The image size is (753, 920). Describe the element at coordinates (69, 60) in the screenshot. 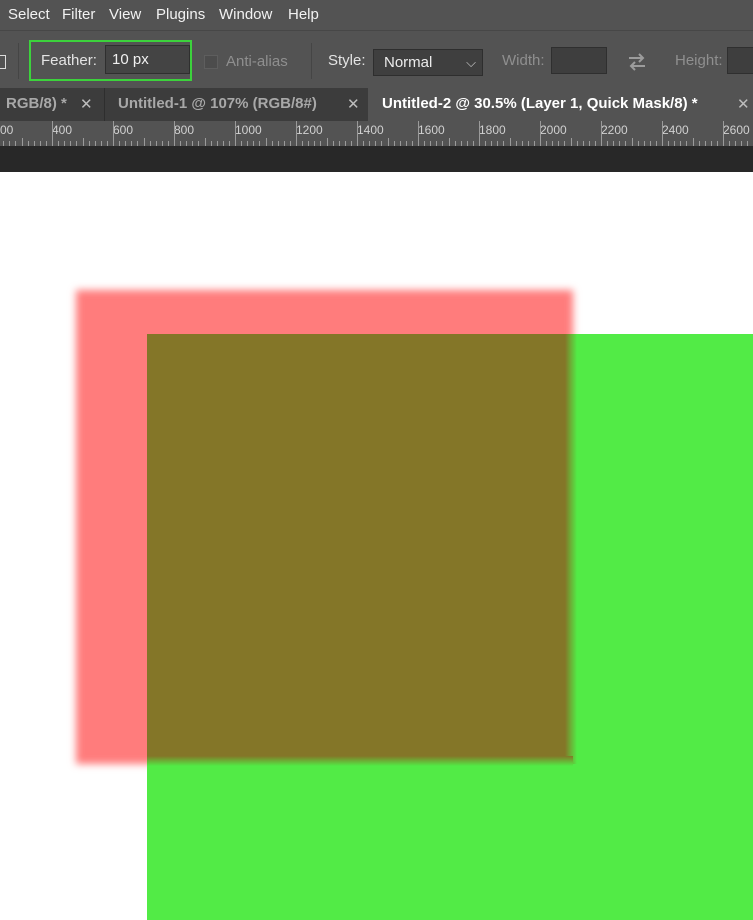

I see `feather-label: Feather:` at that location.